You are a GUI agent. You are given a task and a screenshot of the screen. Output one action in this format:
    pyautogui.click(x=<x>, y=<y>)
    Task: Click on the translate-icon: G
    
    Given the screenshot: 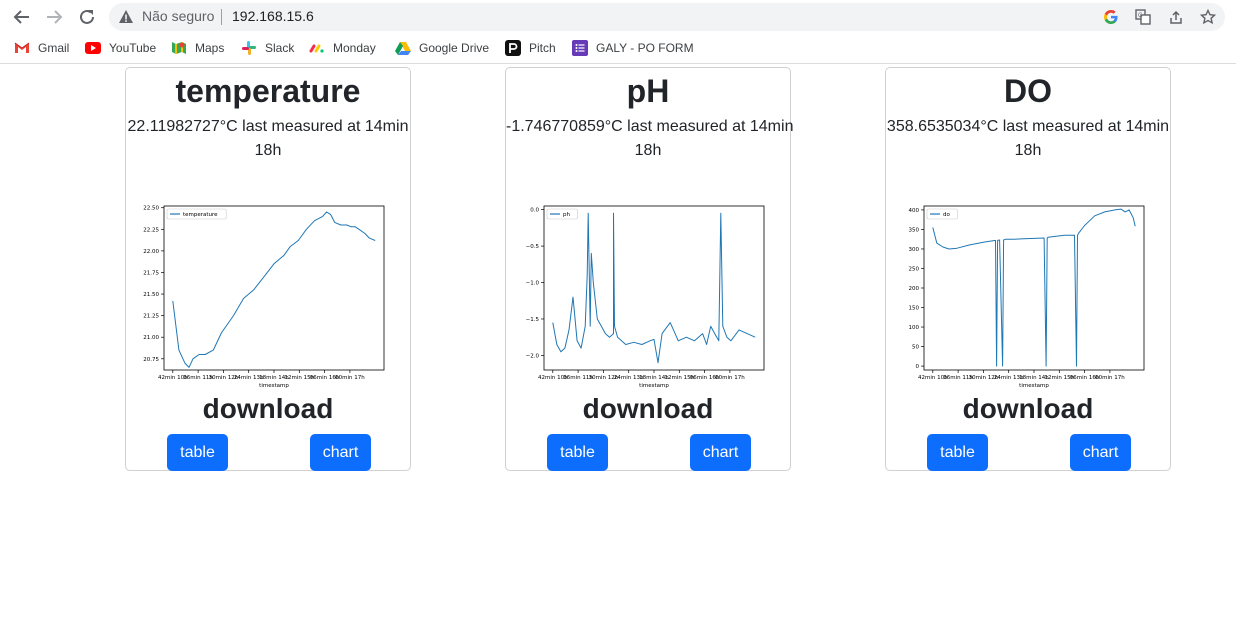 What is the action you would take?
    pyautogui.click(x=1143, y=17)
    